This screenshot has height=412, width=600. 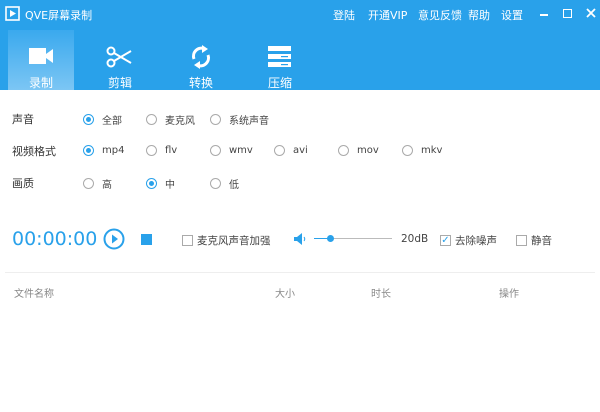 What do you see at coordinates (55, 239) in the screenshot?
I see `timer-display: 00:00:00` at bounding box center [55, 239].